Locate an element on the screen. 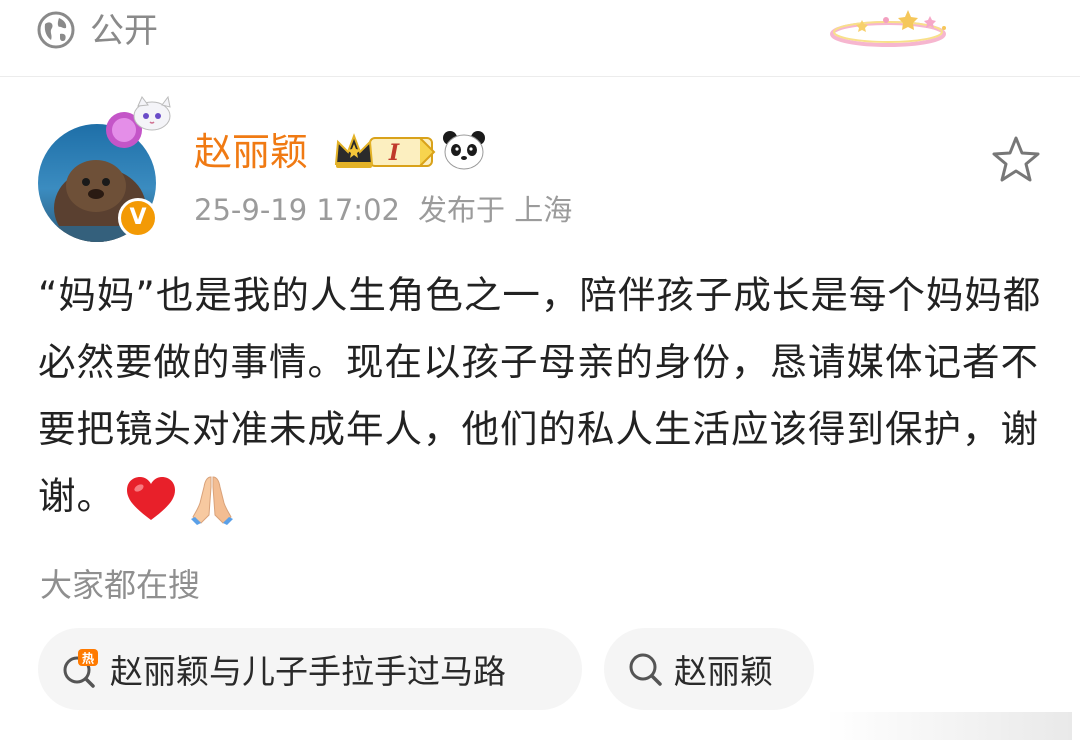 This screenshot has height=746, width=1080. pray-emoji is located at coordinates (212, 500).